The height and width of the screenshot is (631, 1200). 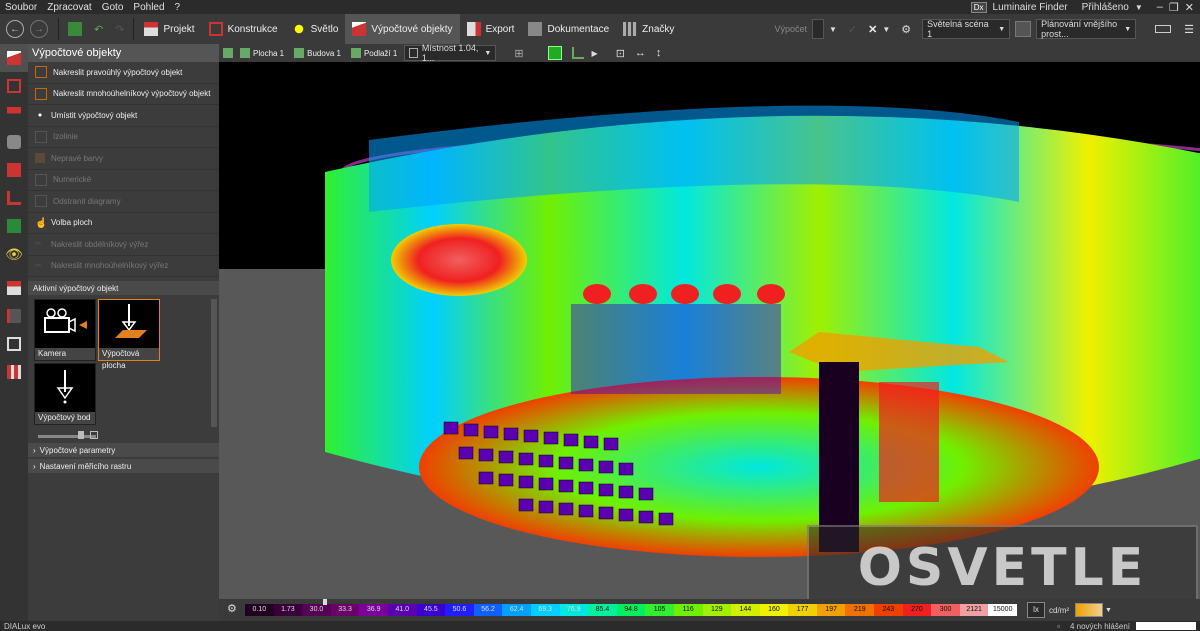 What do you see at coordinates (431, 610) in the screenshot?
I see `scale-cell: 45.5` at bounding box center [431, 610].